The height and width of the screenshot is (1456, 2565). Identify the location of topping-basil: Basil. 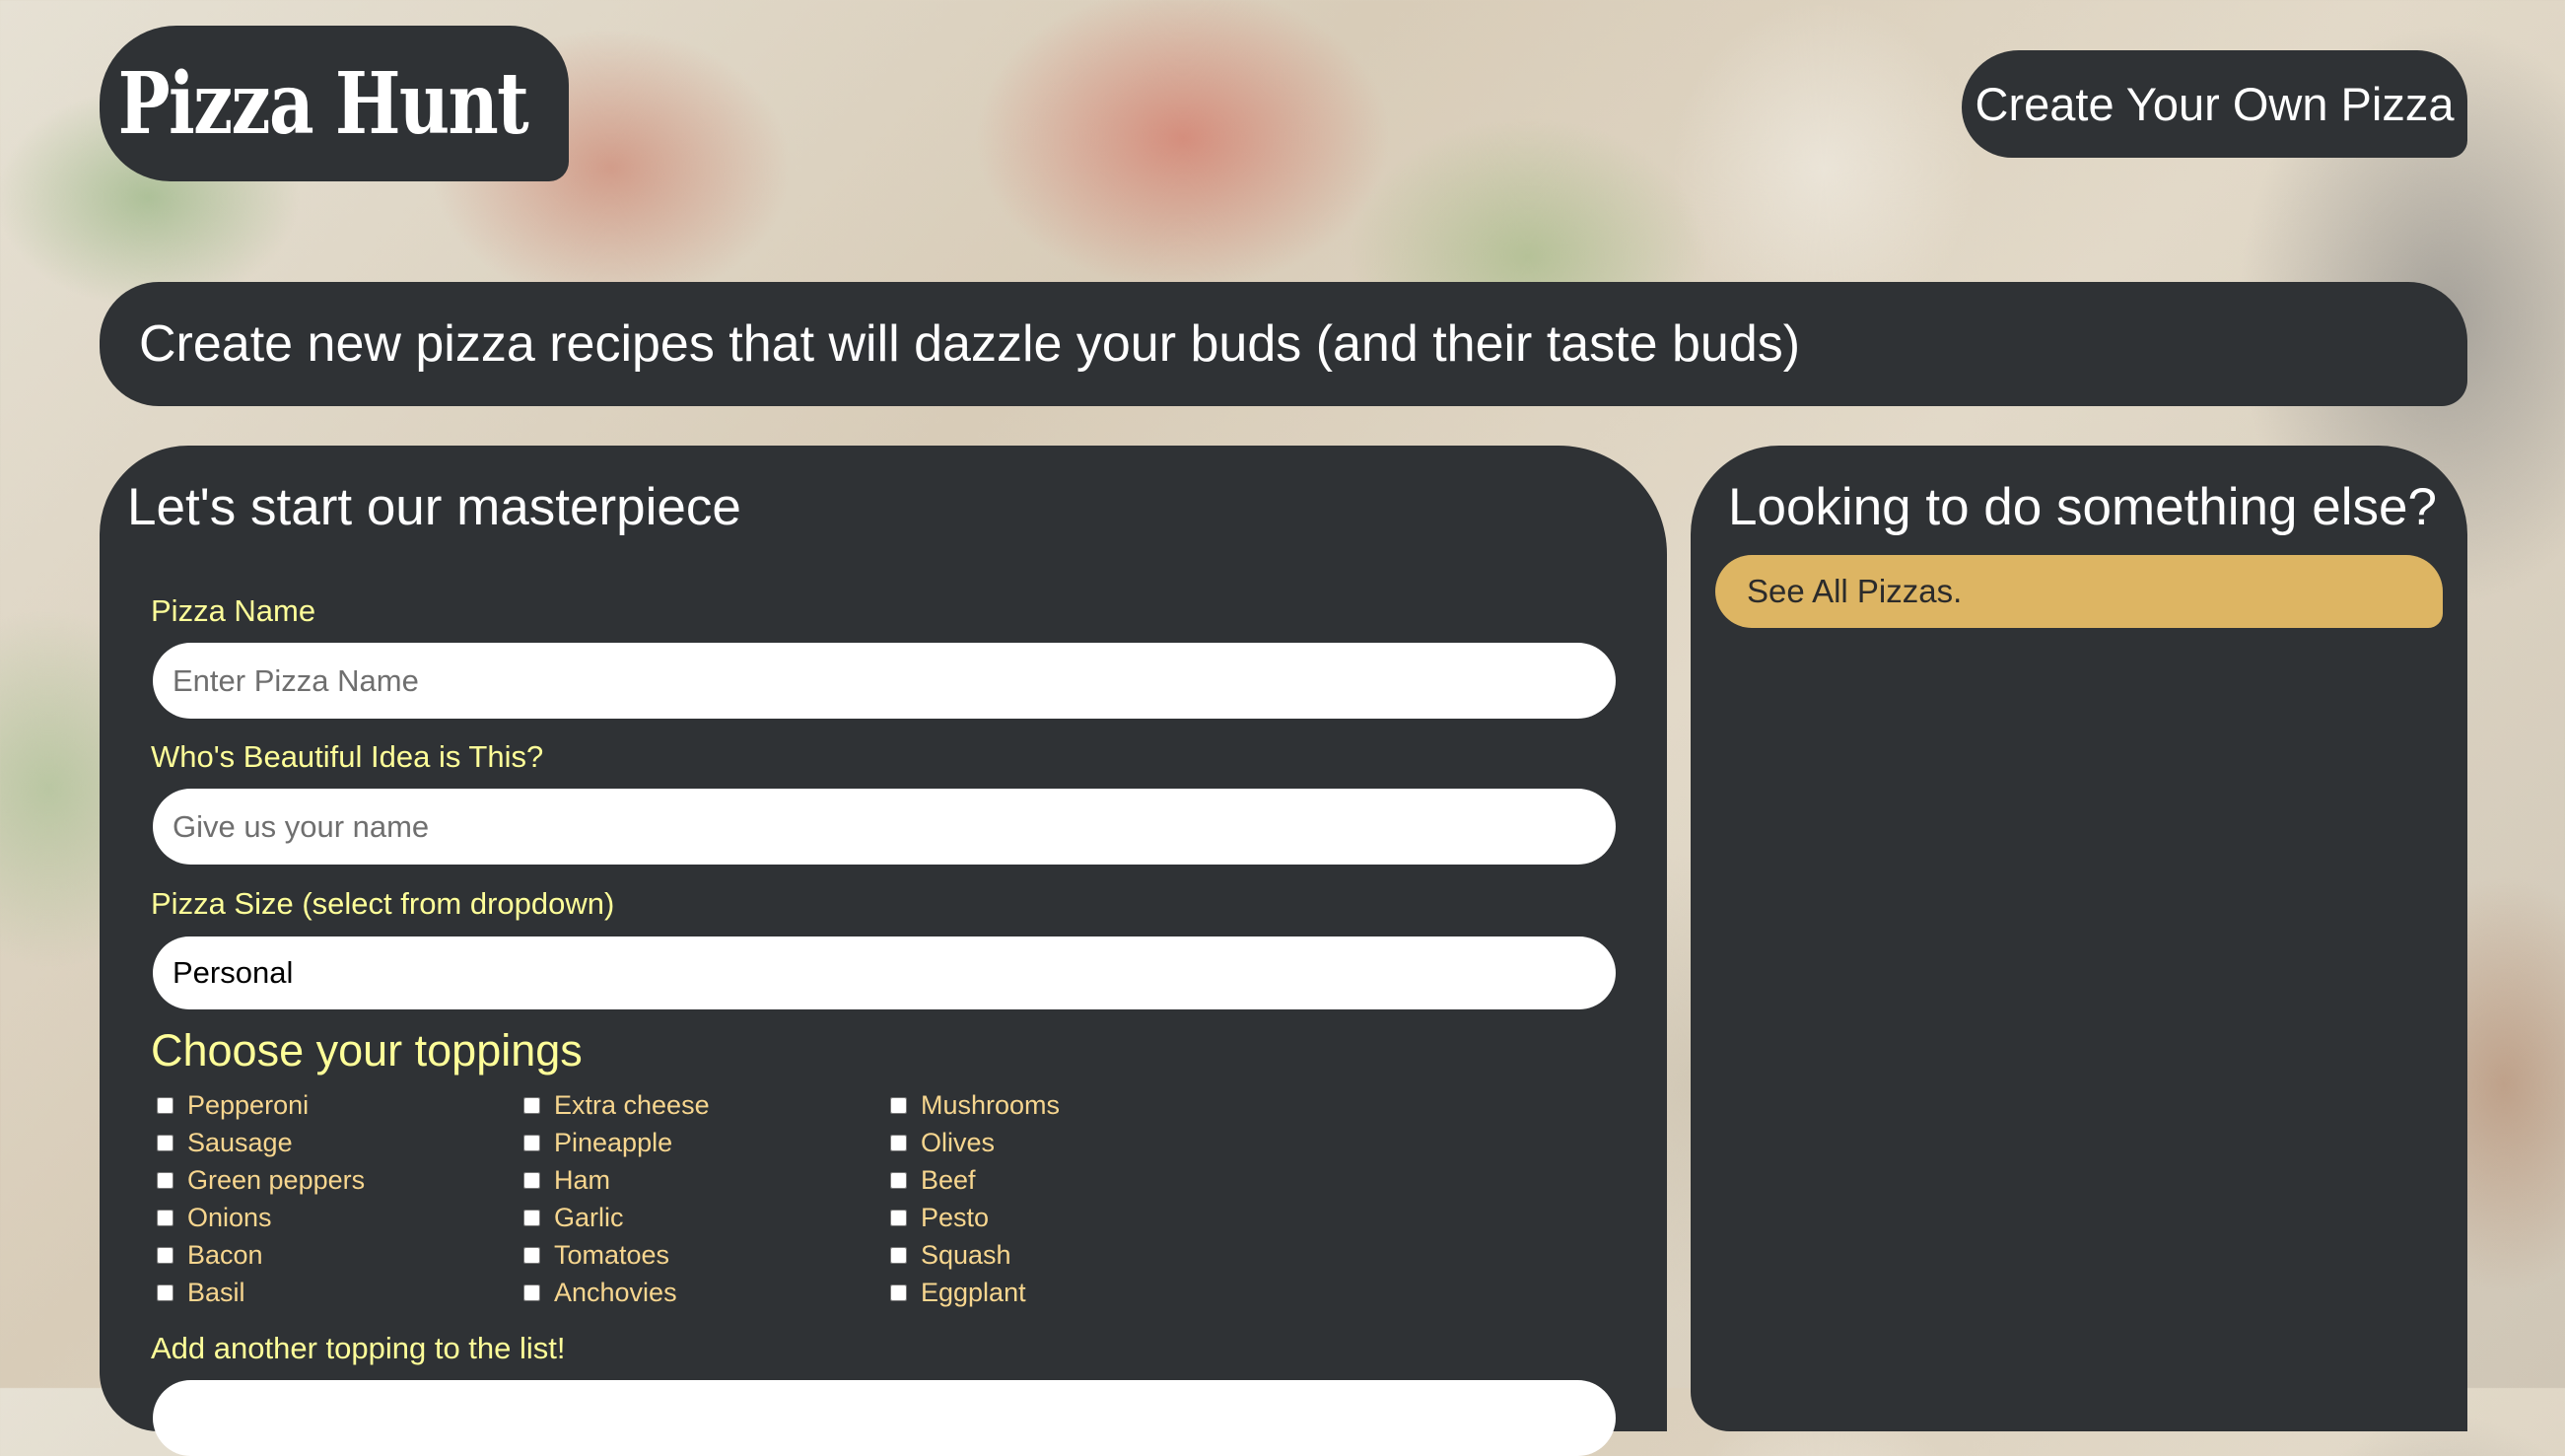
(201, 1292).